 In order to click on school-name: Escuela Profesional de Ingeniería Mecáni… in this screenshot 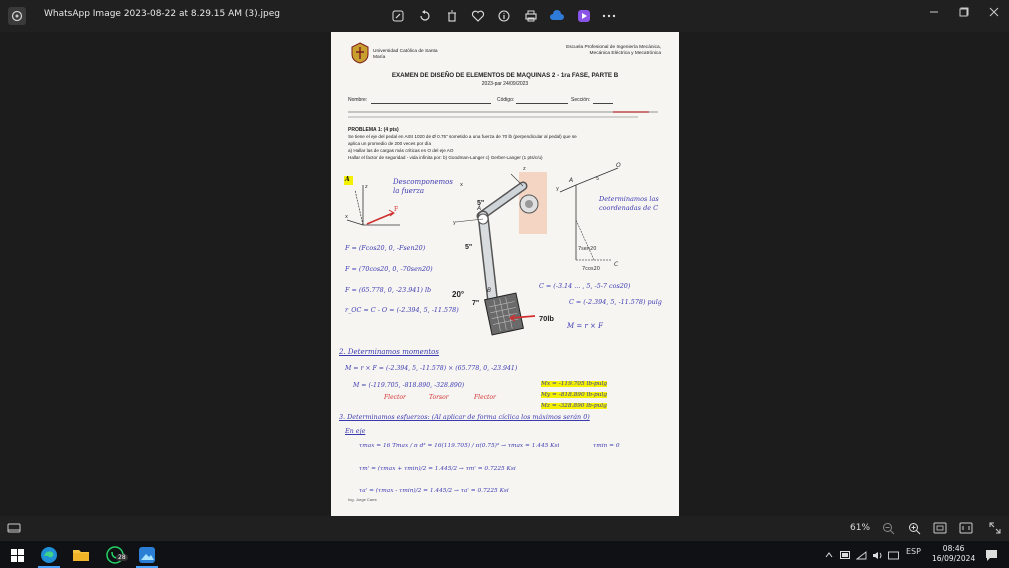, I will do `click(613, 50)`.